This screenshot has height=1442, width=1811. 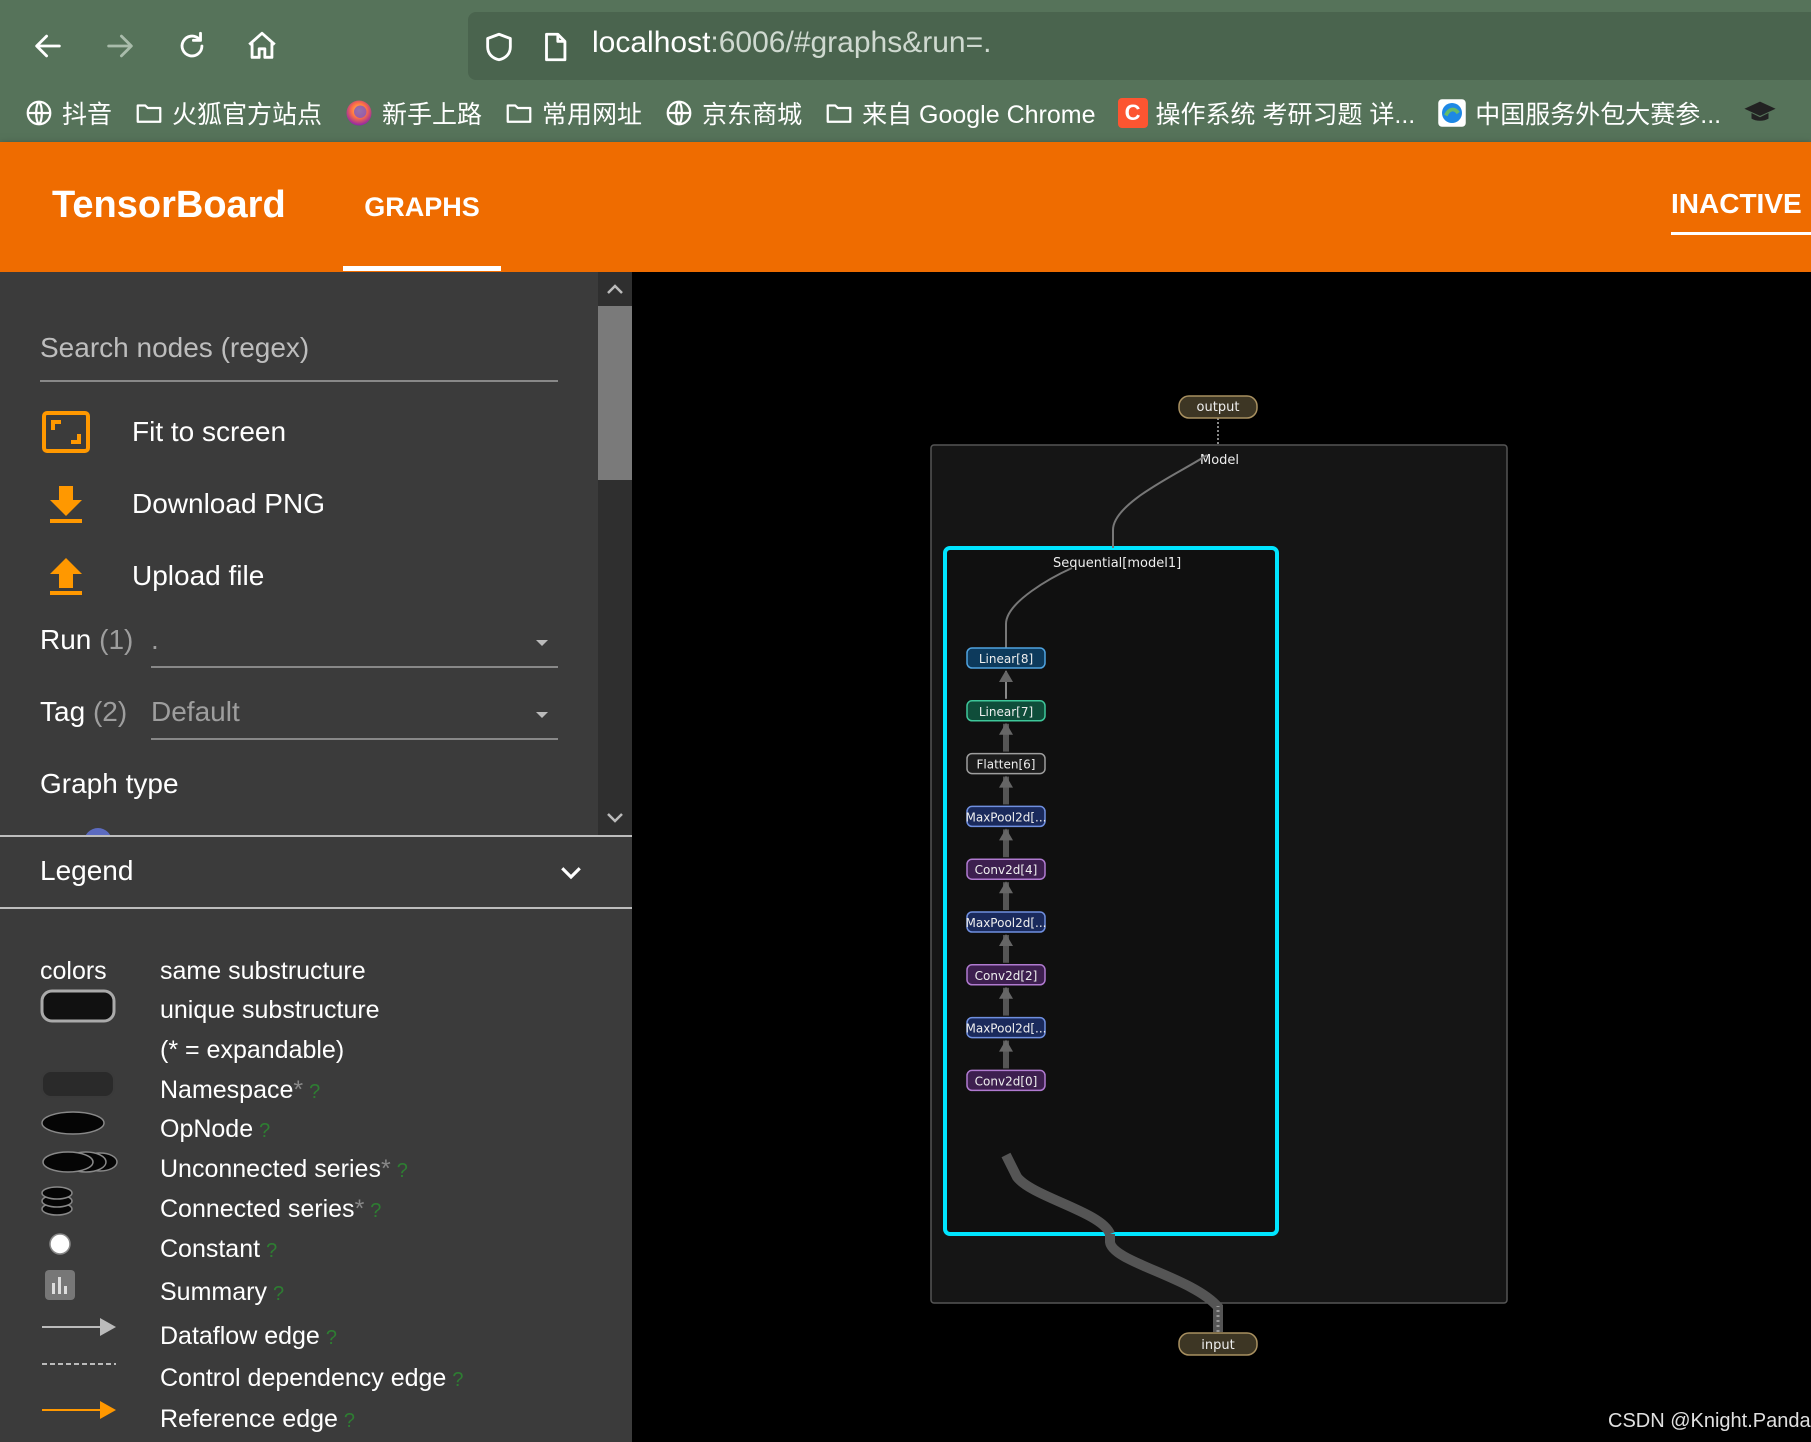 I want to click on graph-node-label: Flatten[6], so click(x=1006, y=765).